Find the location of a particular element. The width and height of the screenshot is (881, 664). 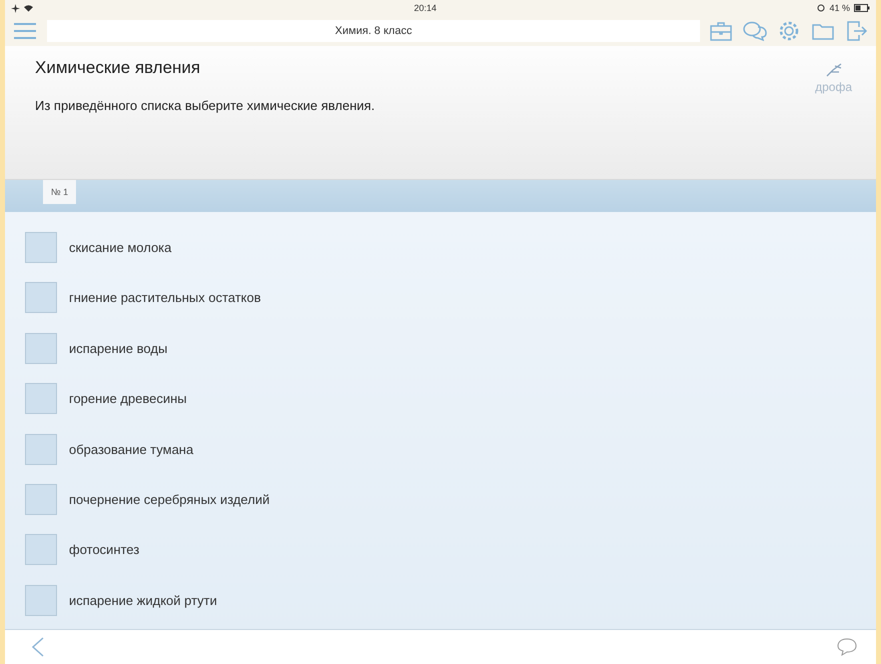

exit-icon is located at coordinates (857, 31).